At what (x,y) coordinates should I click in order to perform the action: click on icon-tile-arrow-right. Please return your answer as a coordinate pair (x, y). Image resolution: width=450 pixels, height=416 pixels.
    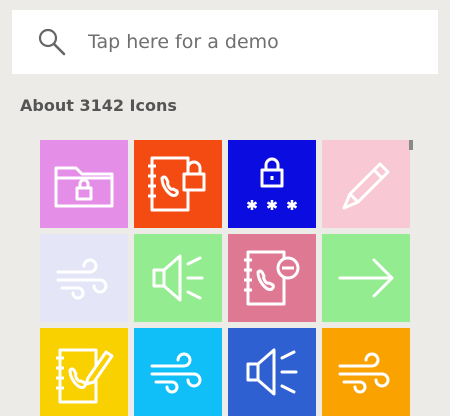
    Looking at the image, I should click on (366, 278).